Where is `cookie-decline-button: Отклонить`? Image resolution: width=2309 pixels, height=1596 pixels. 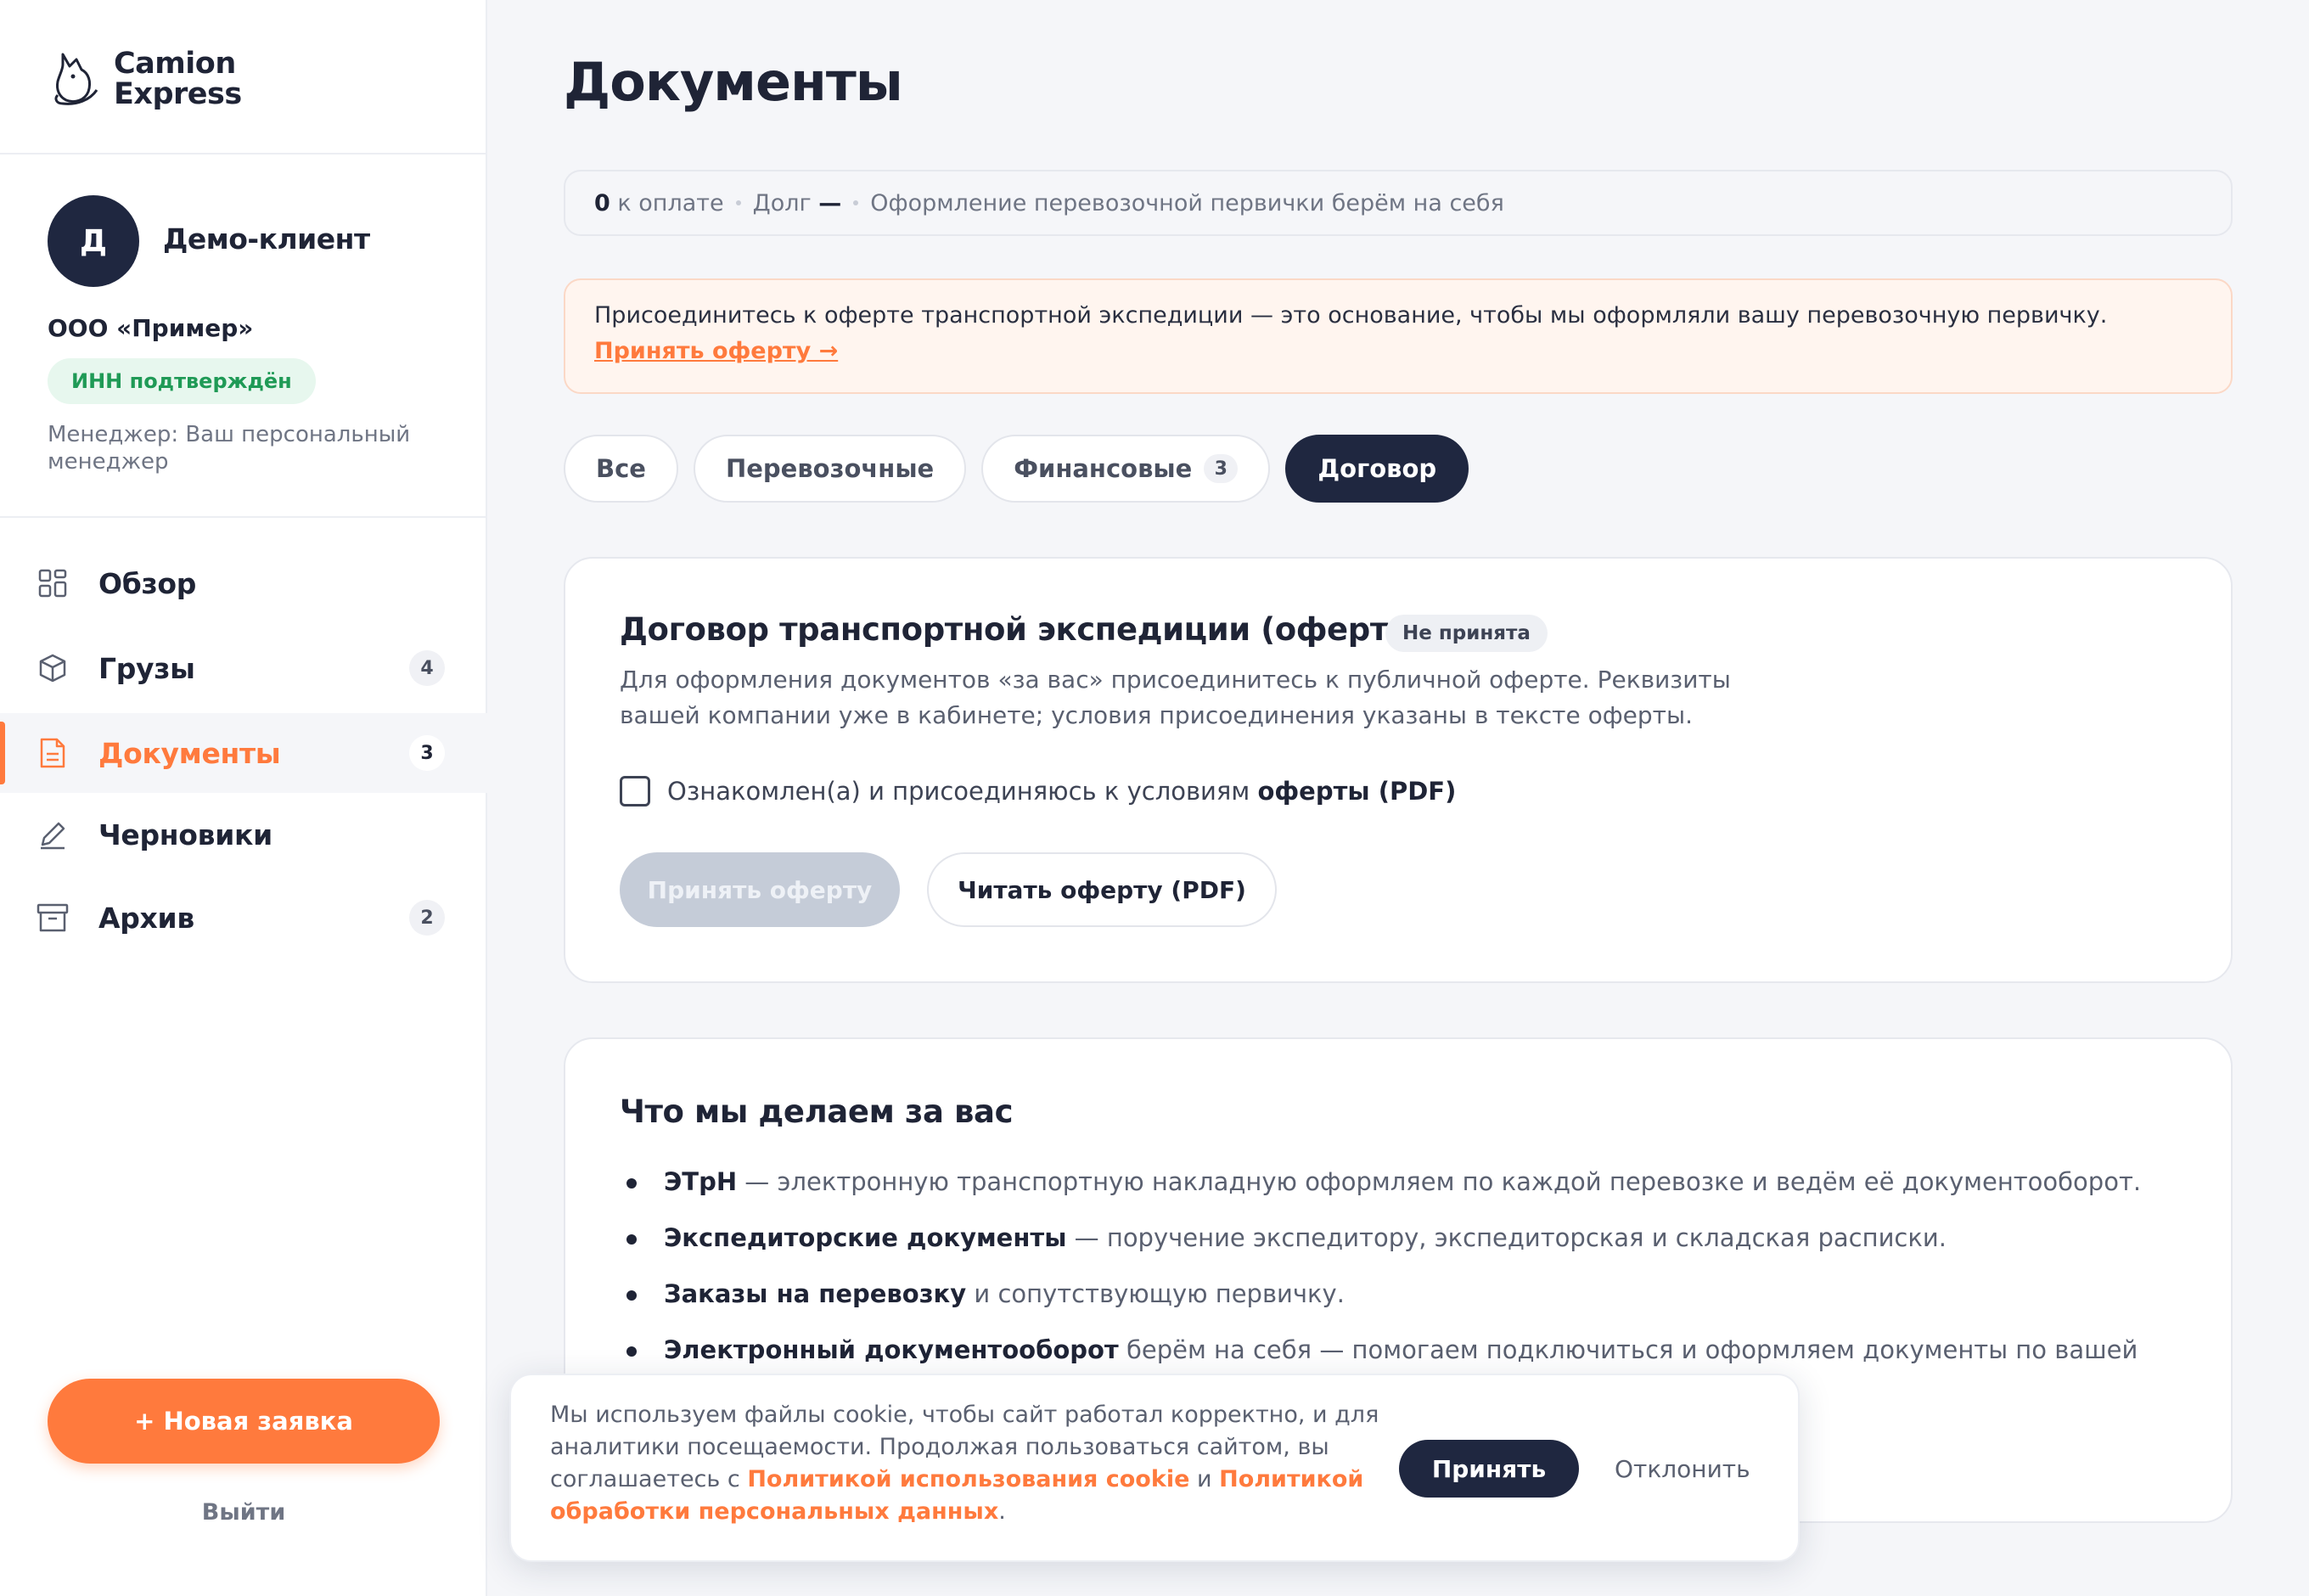
cookie-decline-button: Отклонить is located at coordinates (1682, 1469).